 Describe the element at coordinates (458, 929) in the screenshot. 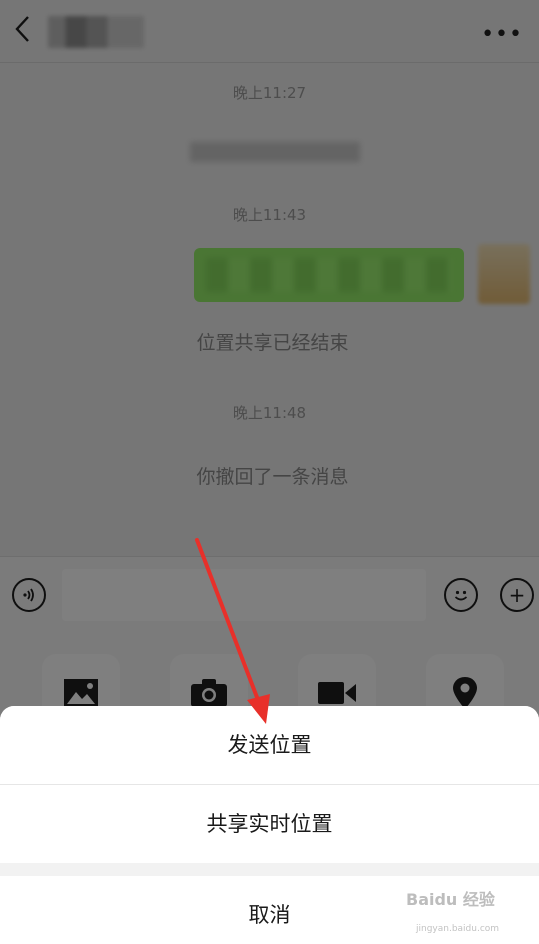

I see `watermark-url: jingyan.baidu.com` at that location.